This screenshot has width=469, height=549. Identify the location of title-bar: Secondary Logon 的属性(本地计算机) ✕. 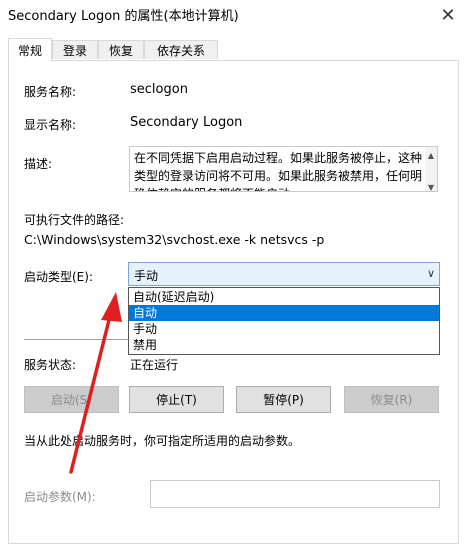
(234, 15).